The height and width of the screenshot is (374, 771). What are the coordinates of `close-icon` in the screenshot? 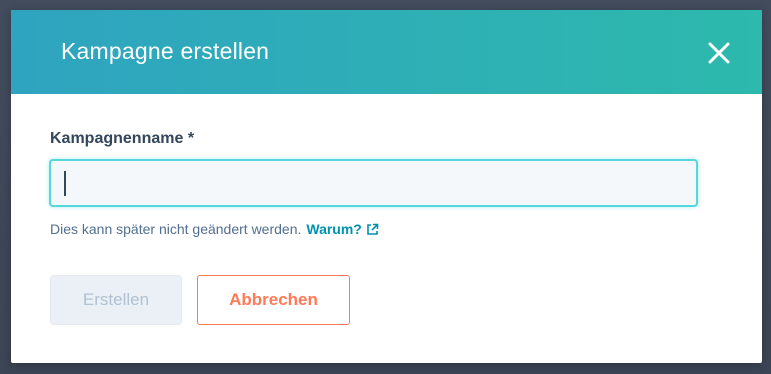 It's located at (719, 53).